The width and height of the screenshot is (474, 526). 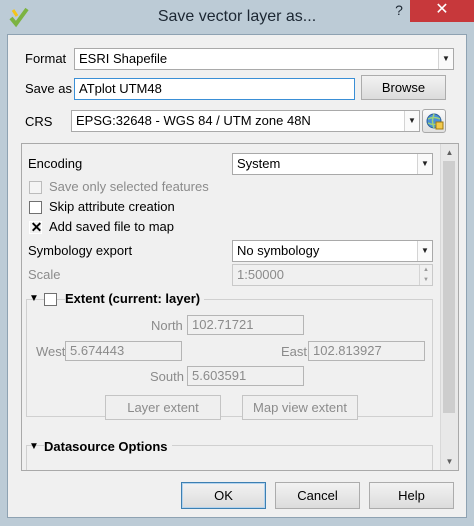 What do you see at coordinates (112, 226) in the screenshot?
I see `add-to-map-label: Add saved file to map` at bounding box center [112, 226].